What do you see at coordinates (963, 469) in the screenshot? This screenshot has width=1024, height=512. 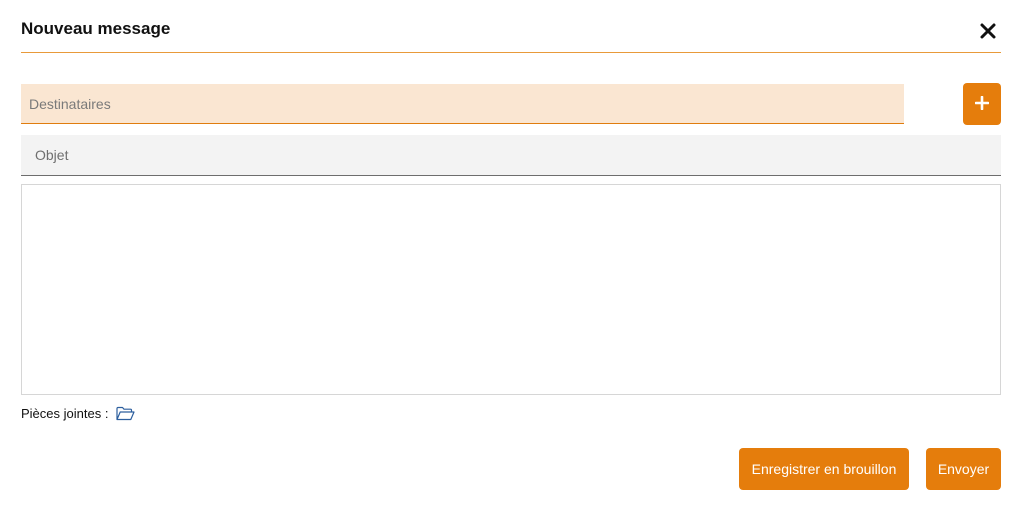 I see `send-button: Envoyer` at bounding box center [963, 469].